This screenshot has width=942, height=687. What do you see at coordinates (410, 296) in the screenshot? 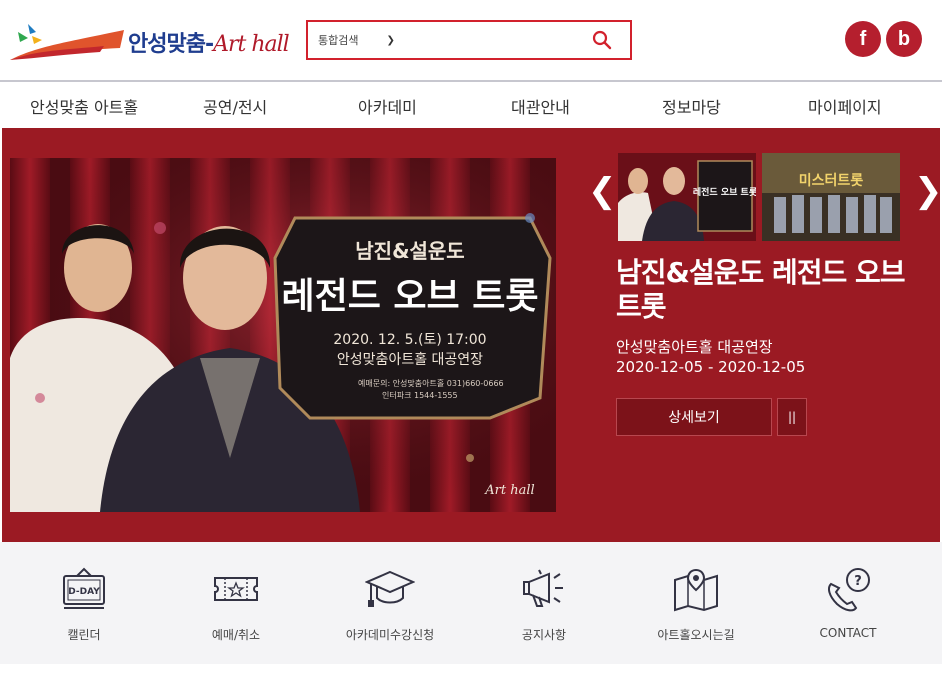
I see `banner-title: 레전드 오브 트롯` at bounding box center [410, 296].